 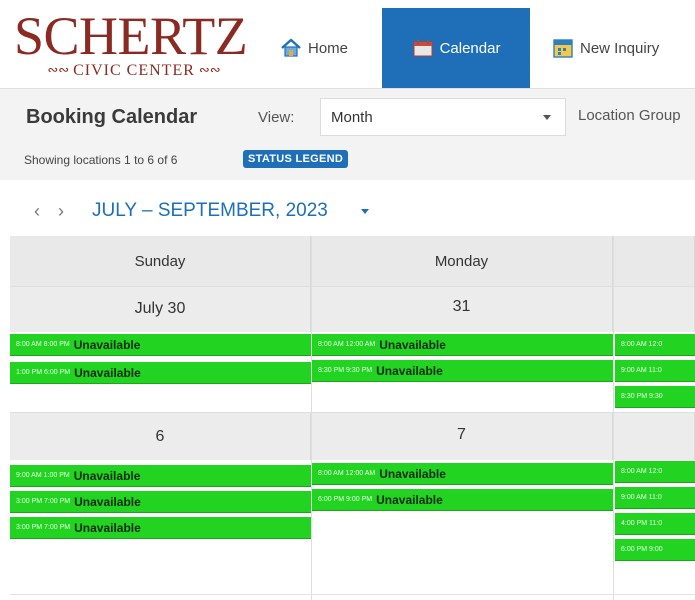 I want to click on view-label: View:, so click(x=276, y=117).